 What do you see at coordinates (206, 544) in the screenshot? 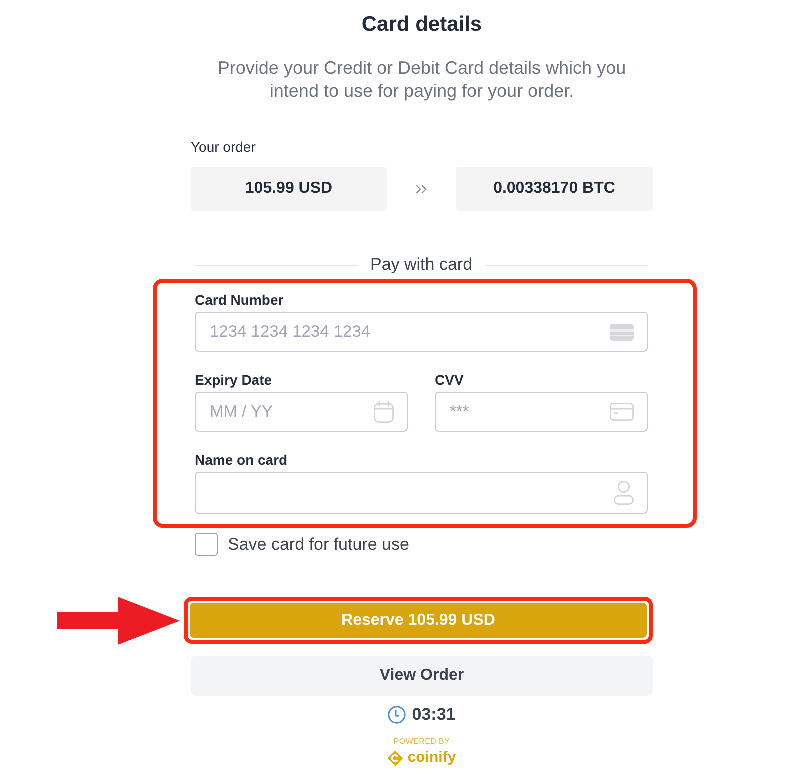
I see `save-card-checkbox` at bounding box center [206, 544].